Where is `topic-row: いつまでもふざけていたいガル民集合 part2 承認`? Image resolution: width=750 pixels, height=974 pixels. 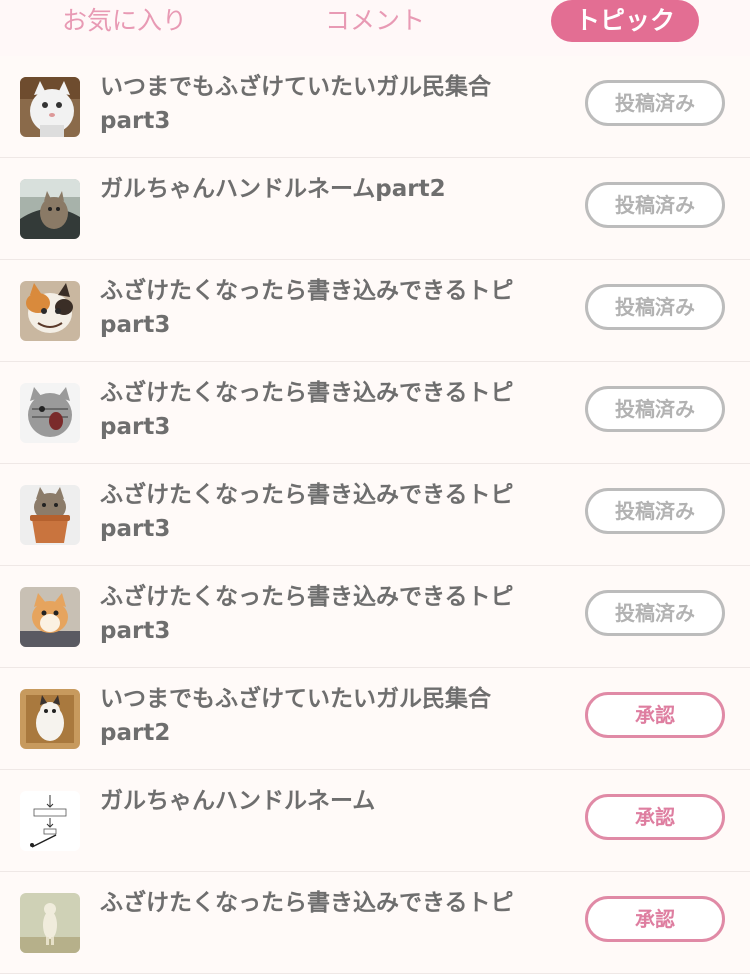
topic-row: いつまでもふざけていたいガル民集合 part2 承認 is located at coordinates (375, 719).